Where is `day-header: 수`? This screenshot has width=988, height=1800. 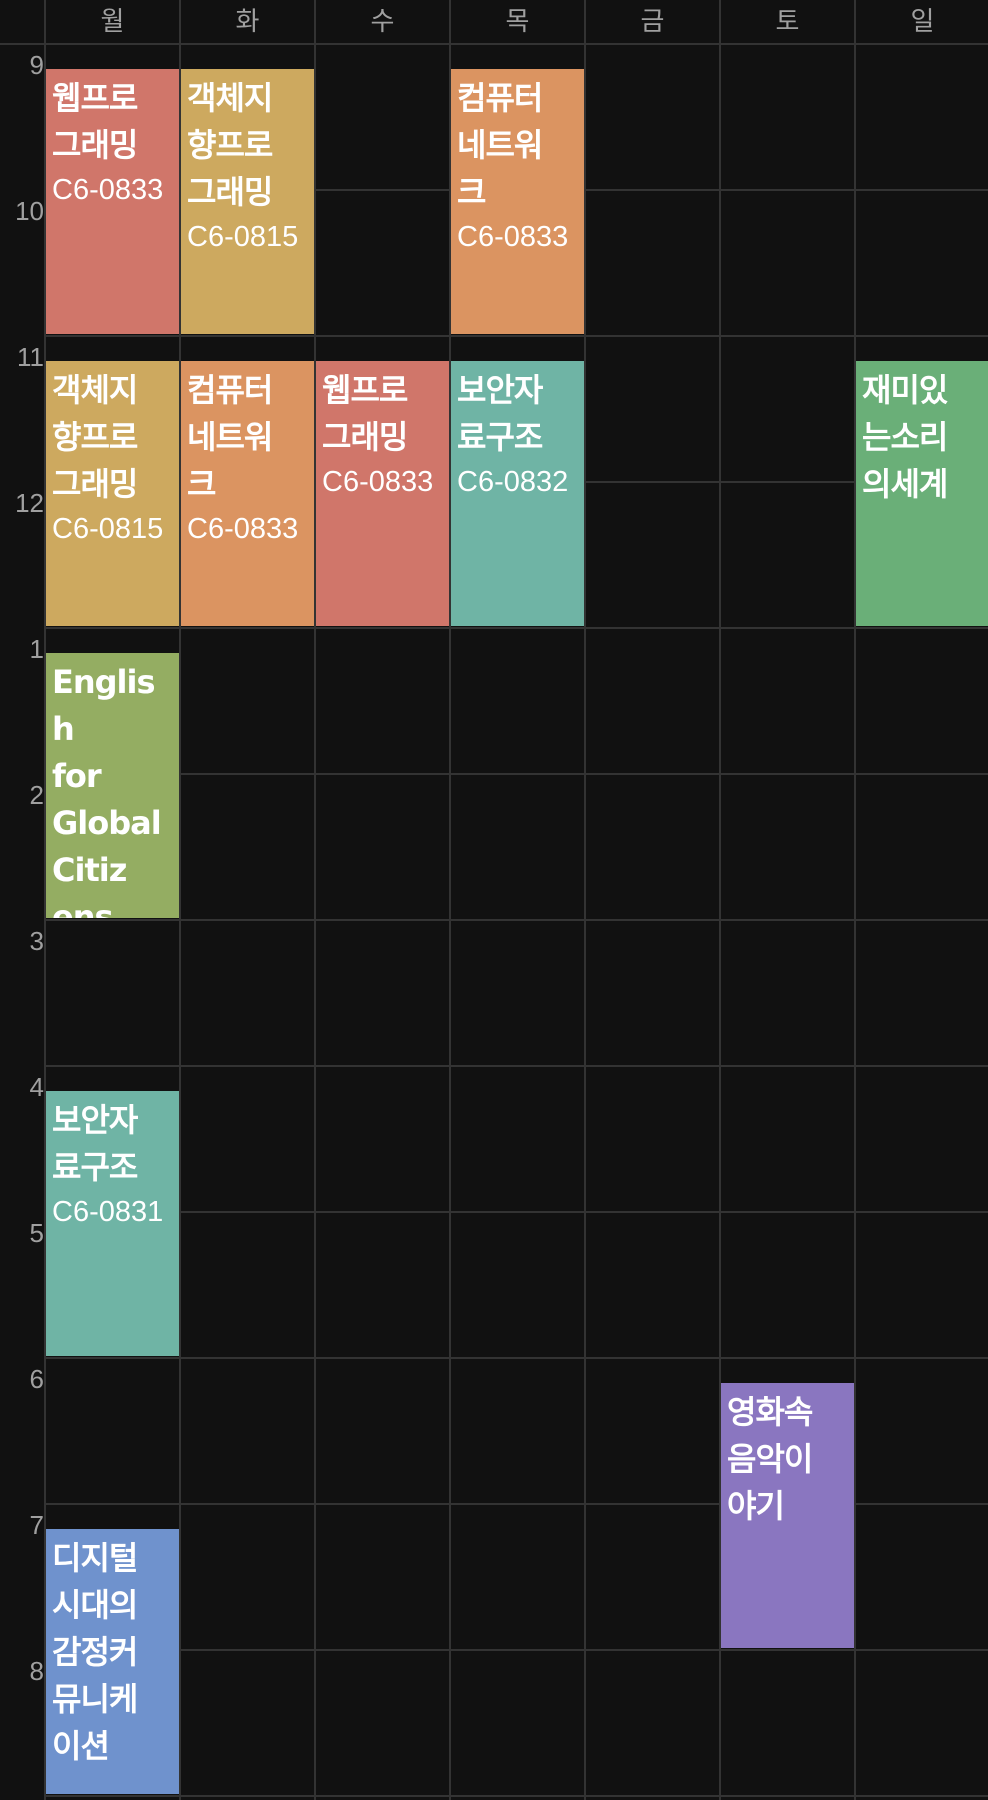 day-header: 수 is located at coordinates (382, 22).